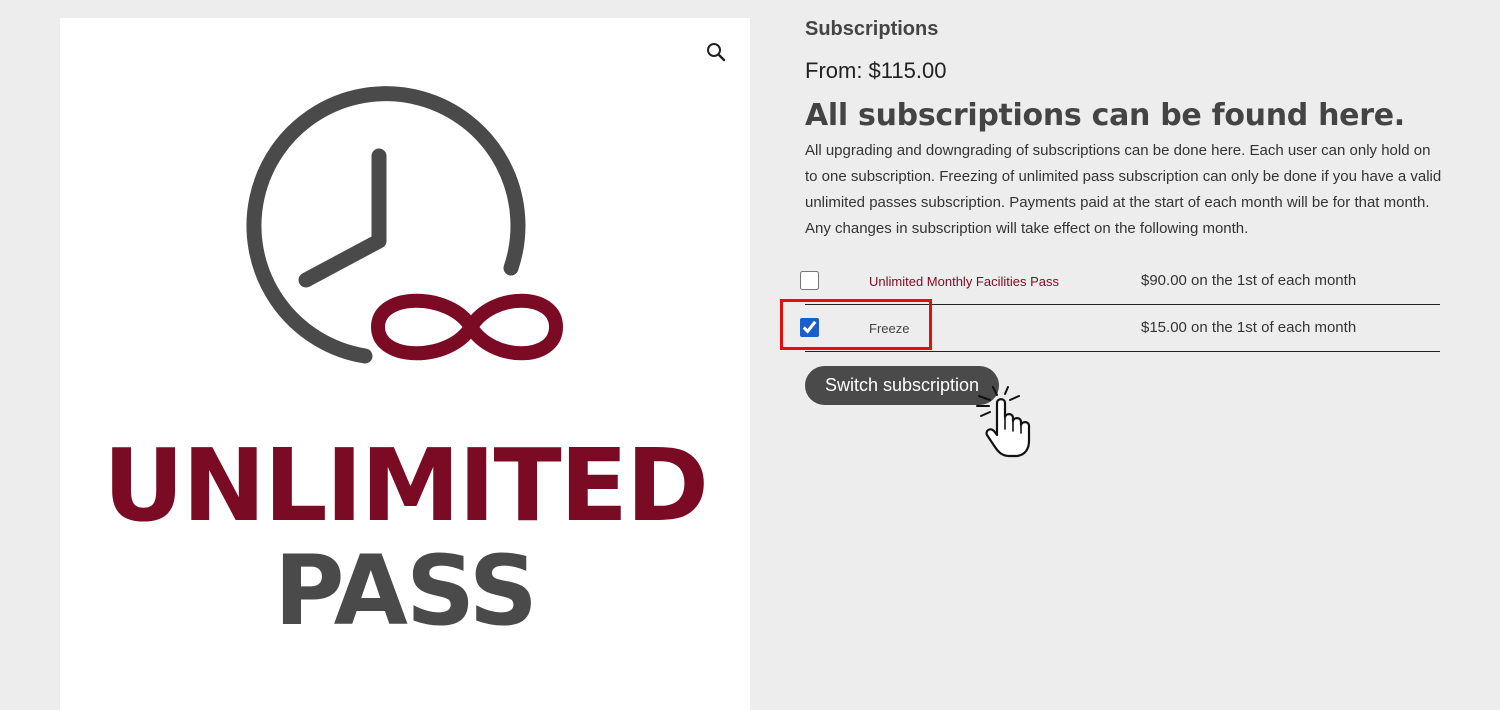  Describe the element at coordinates (1249, 327) in the screenshot. I see `option-price: $15.00 on the 1st of each month` at that location.